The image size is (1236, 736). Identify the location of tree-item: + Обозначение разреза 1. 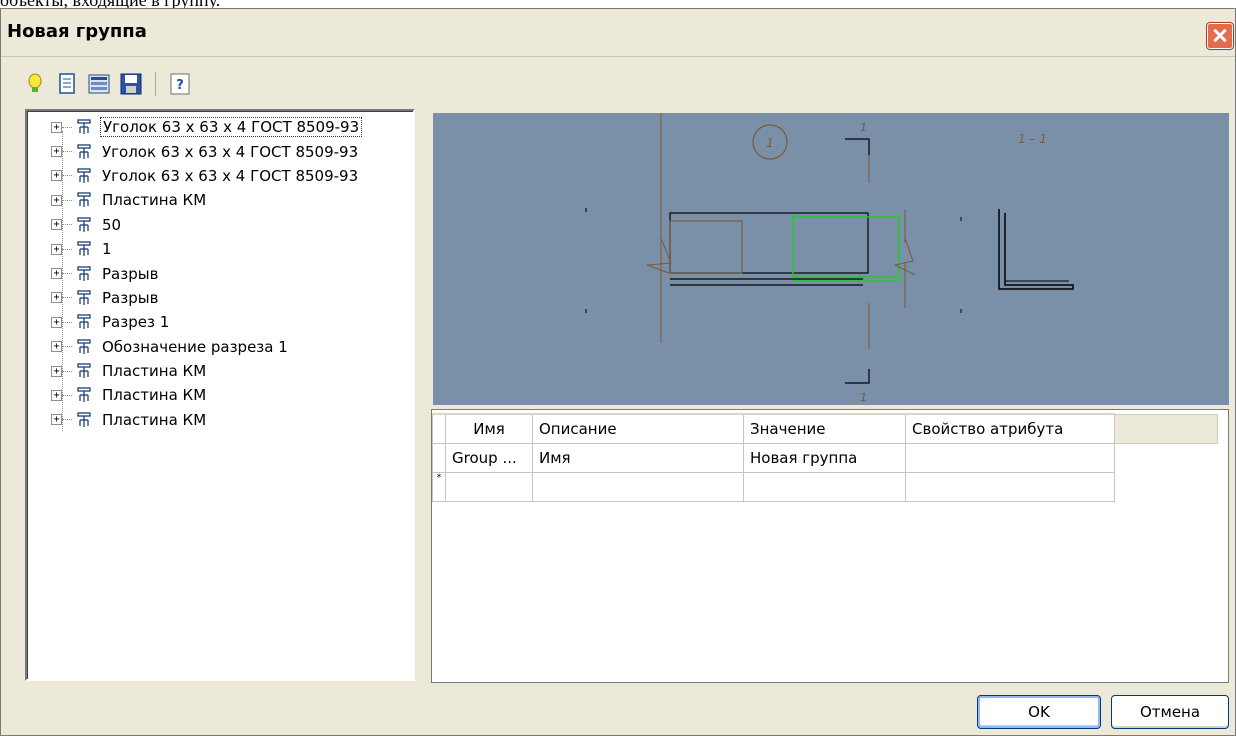
(197, 347).